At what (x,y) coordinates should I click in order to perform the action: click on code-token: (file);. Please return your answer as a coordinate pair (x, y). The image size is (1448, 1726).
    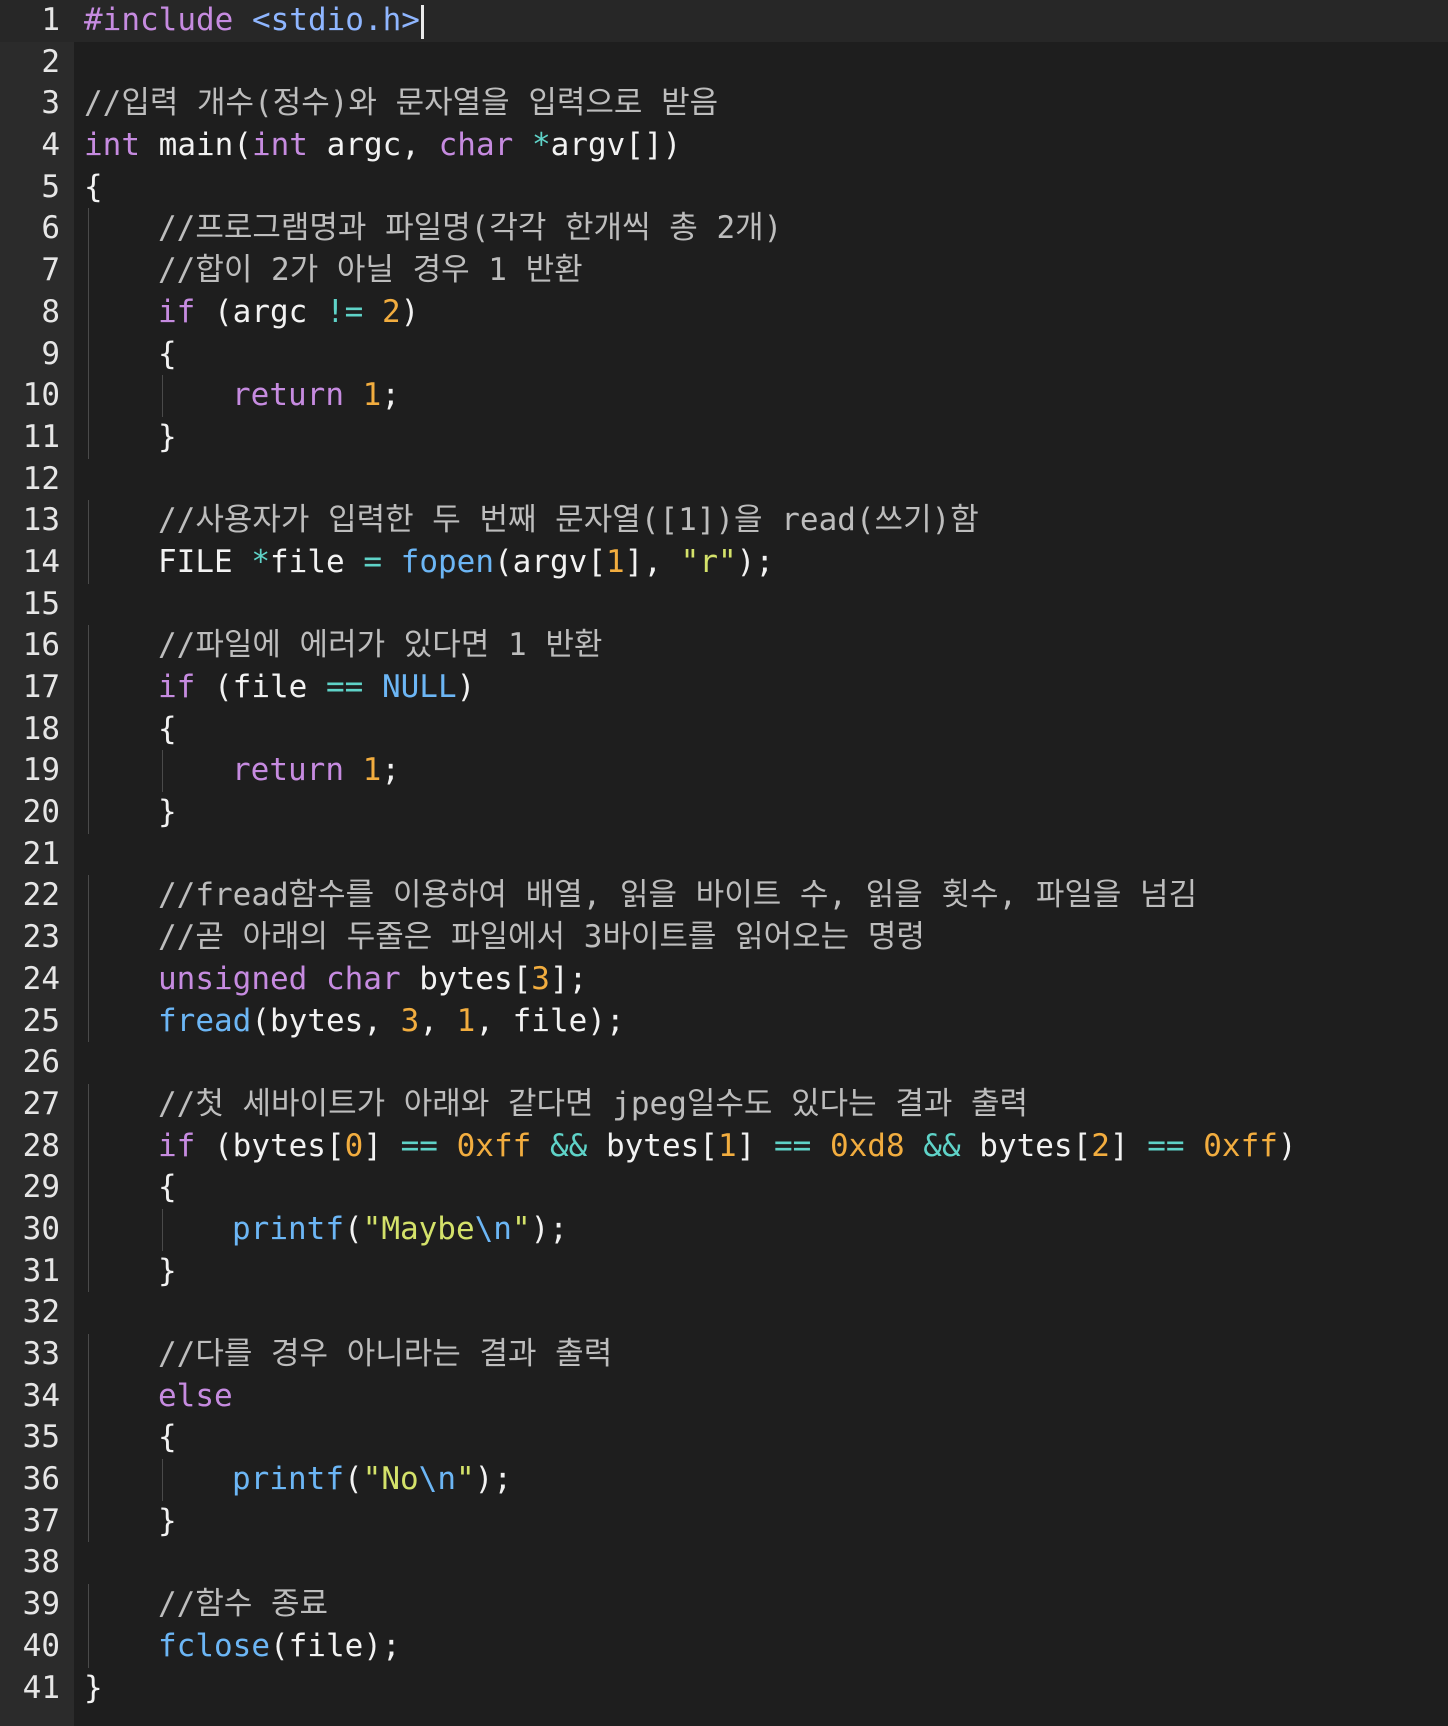
    Looking at the image, I should click on (335, 1645).